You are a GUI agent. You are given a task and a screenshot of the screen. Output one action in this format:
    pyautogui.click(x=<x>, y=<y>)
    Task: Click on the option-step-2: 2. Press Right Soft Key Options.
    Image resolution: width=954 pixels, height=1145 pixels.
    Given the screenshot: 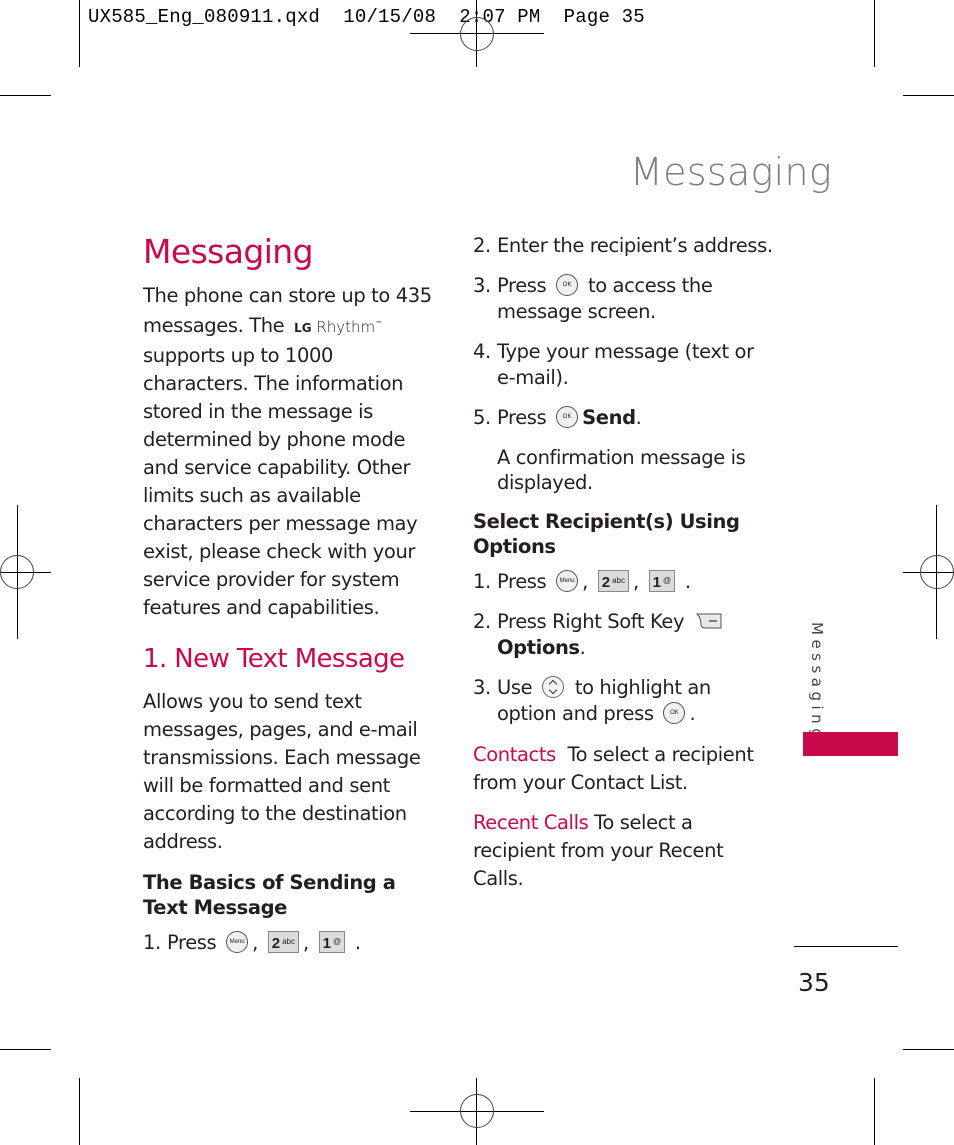 What is the action you would take?
    pyautogui.click(x=623, y=635)
    